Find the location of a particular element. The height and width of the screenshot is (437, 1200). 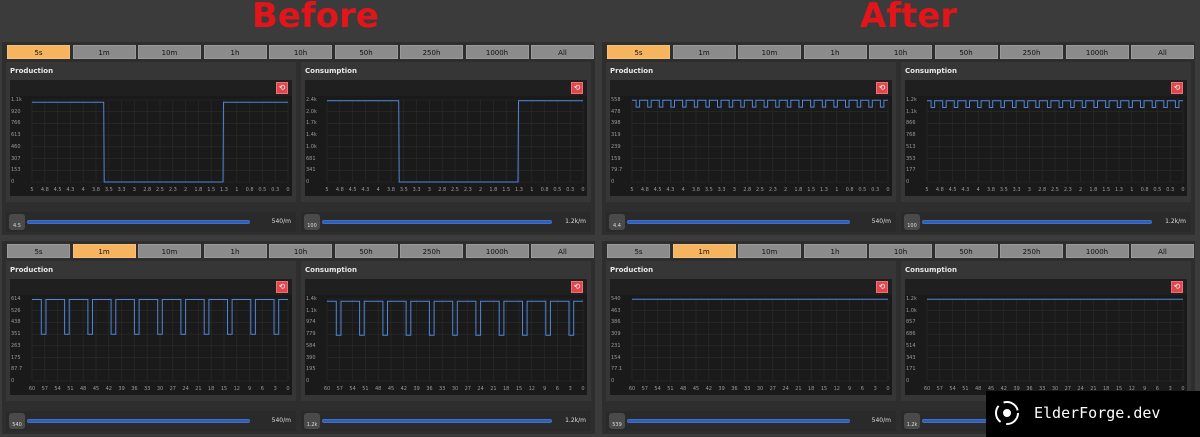

rate-value: 1.2k/m is located at coordinates (1175, 221).